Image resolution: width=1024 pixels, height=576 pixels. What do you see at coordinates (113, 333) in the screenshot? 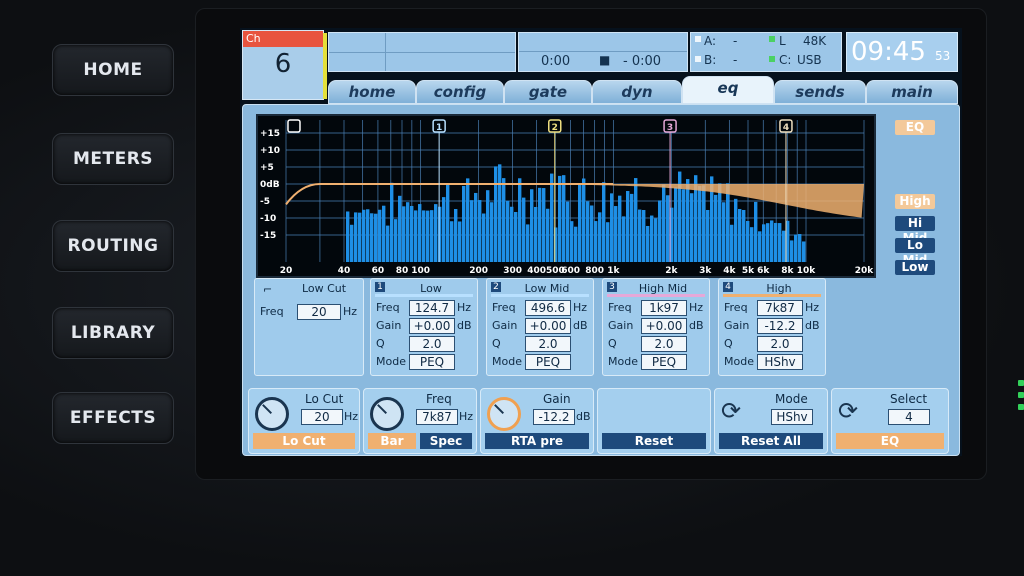
I see `library-hardware-button: LIBRARY` at bounding box center [113, 333].